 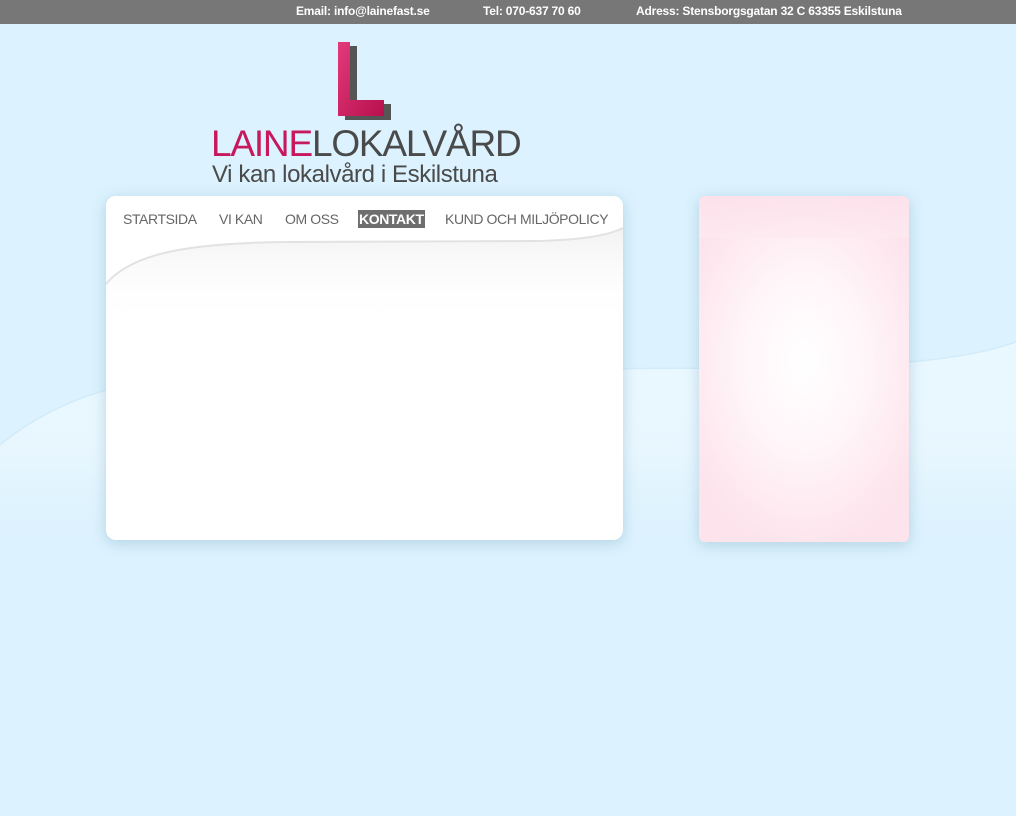 I want to click on nav-item-kontakt: KONTAKT, so click(x=391, y=219).